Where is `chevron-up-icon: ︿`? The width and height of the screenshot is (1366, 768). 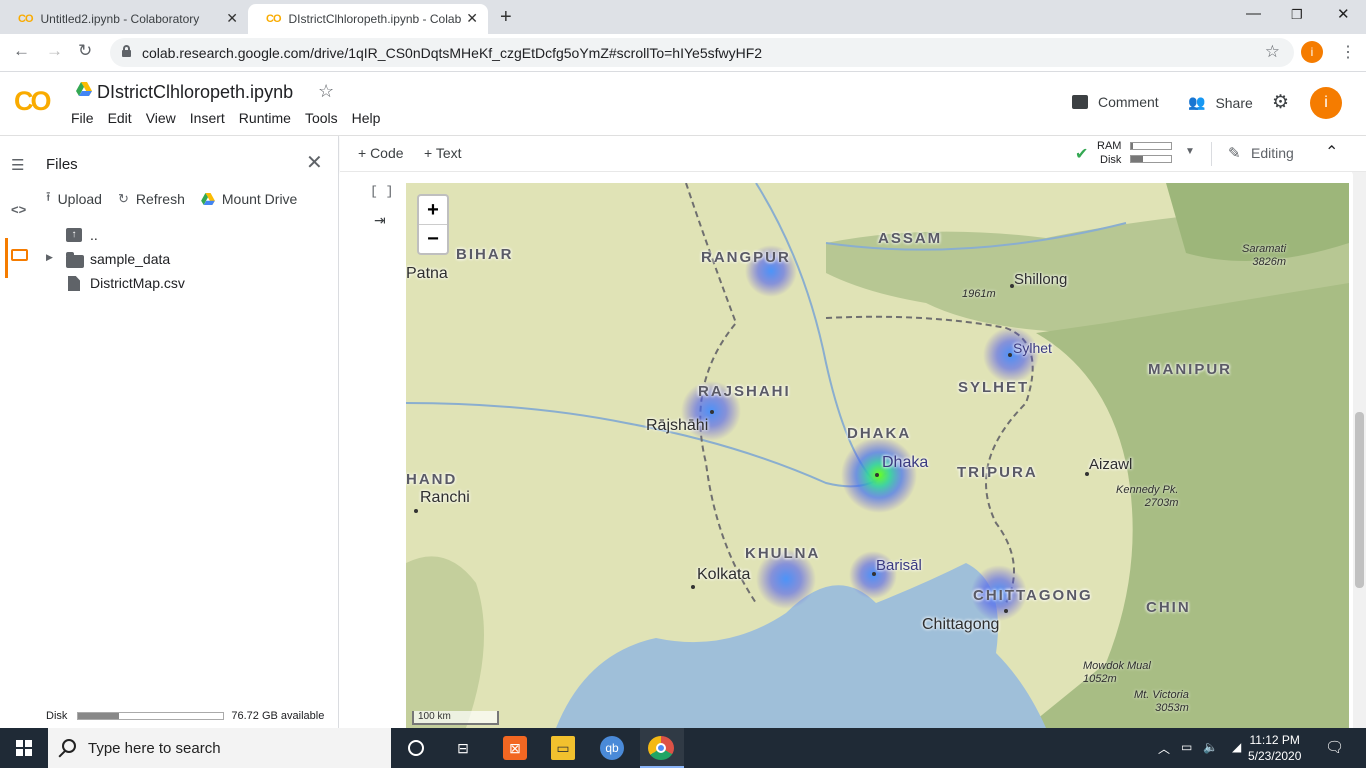
chevron-up-icon: ︿ is located at coordinates (1164, 748).